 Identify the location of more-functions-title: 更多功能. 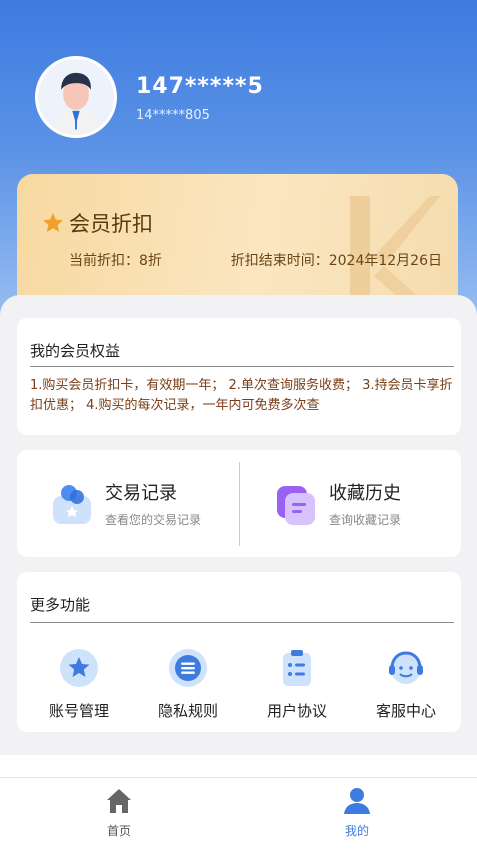
(60, 605).